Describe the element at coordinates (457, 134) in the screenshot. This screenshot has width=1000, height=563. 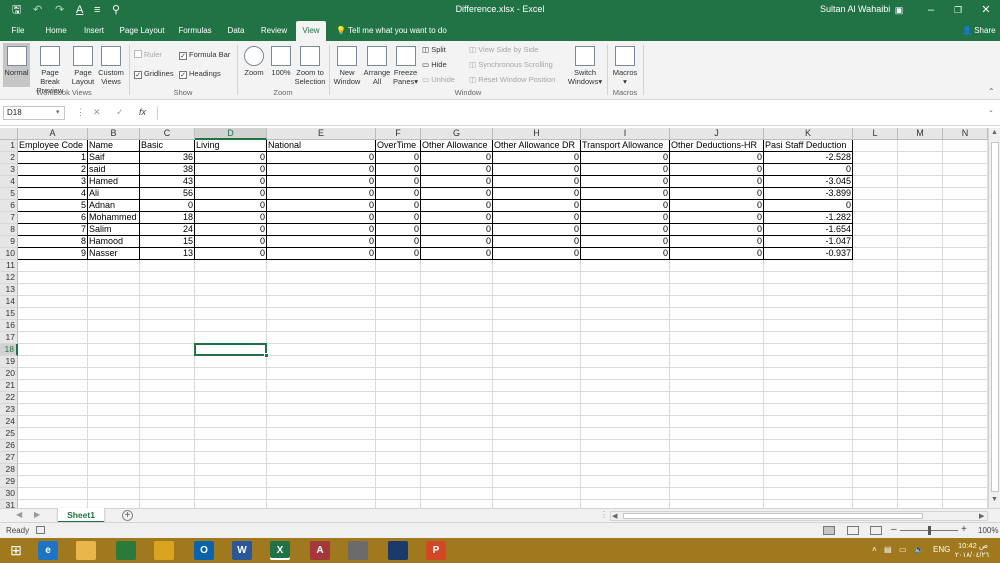
I see `column-header-g: G` at that location.